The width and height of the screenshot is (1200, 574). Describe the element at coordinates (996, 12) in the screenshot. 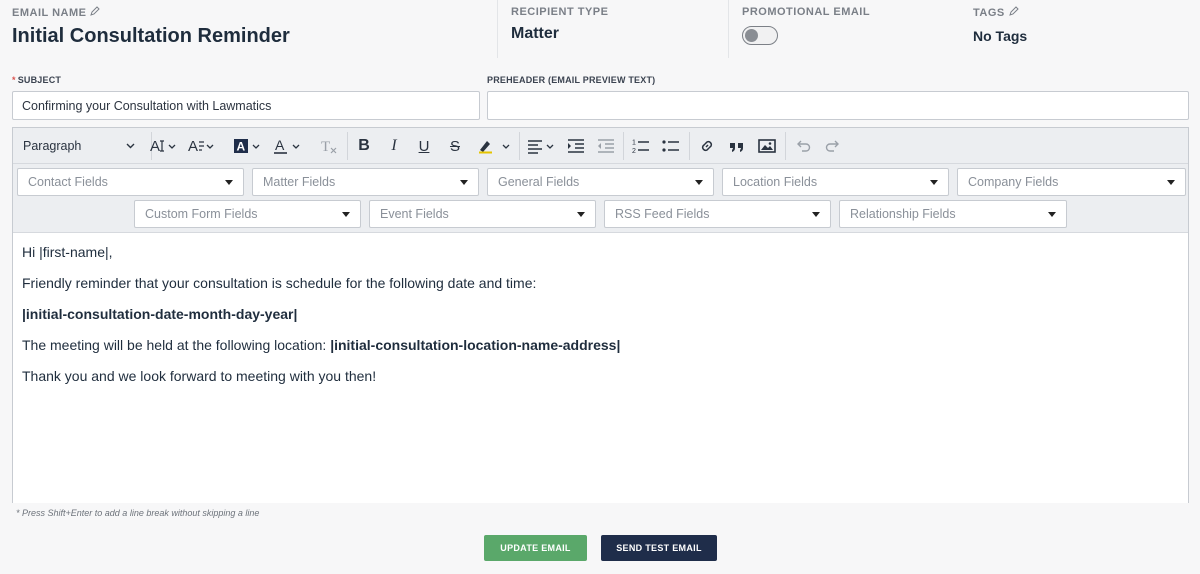

I see `tags-label: TAGS` at that location.